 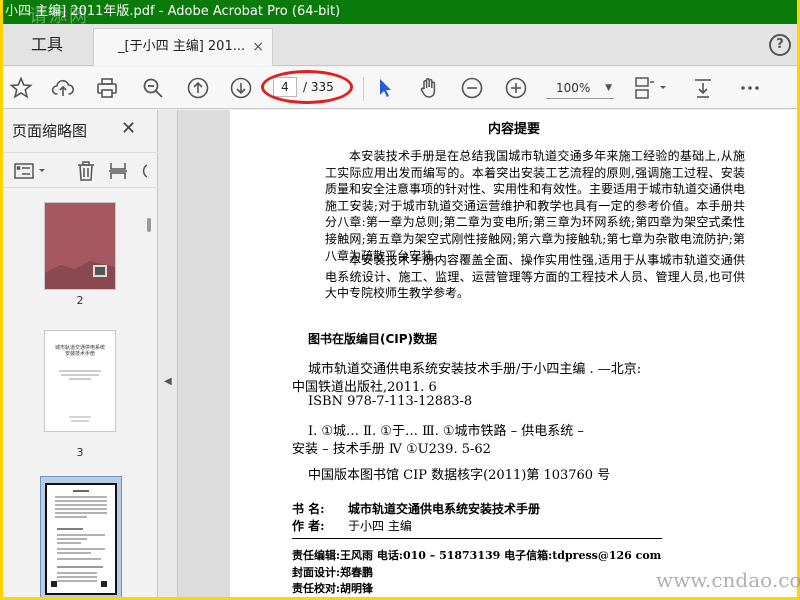 I want to click on scrollbar-thumb, so click(x=149, y=225).